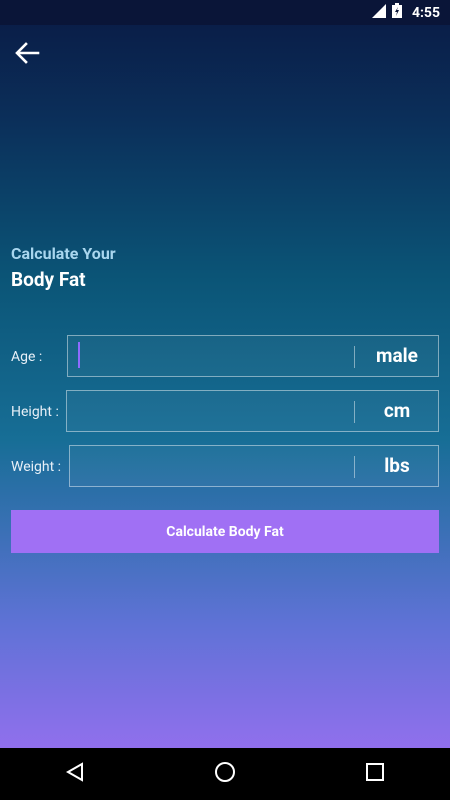 This screenshot has width=450, height=800. What do you see at coordinates (396, 12) in the screenshot?
I see `battery-icon` at bounding box center [396, 12].